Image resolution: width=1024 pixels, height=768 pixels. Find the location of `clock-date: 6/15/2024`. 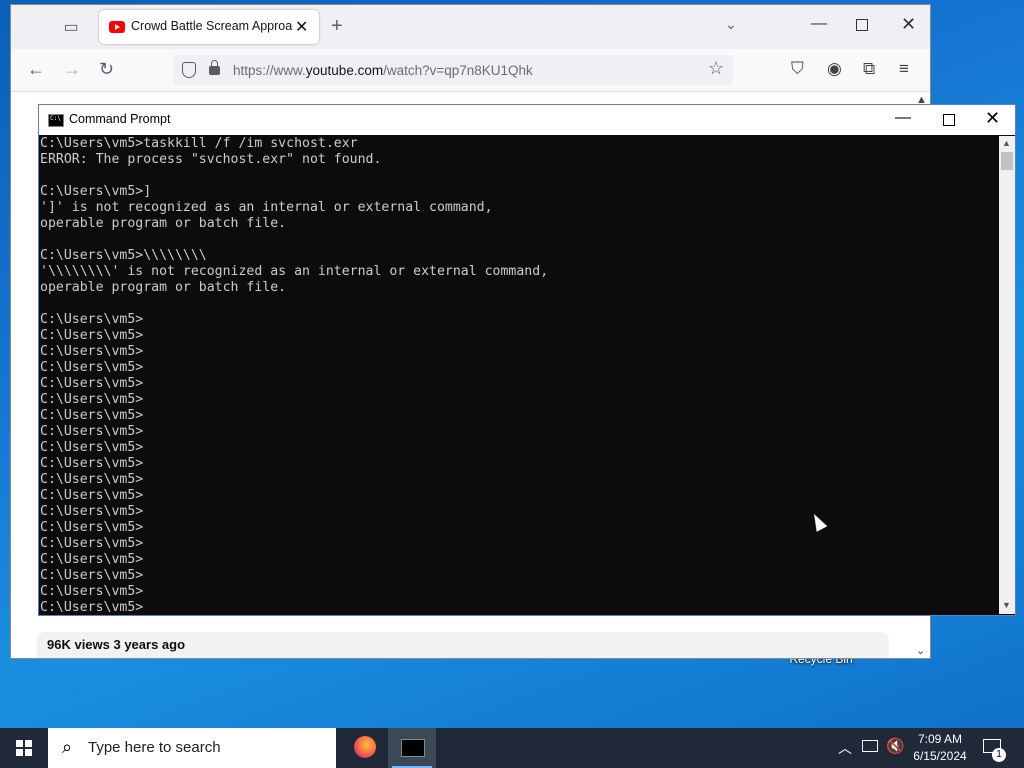

clock-date: 6/15/2024 is located at coordinates (940, 756).